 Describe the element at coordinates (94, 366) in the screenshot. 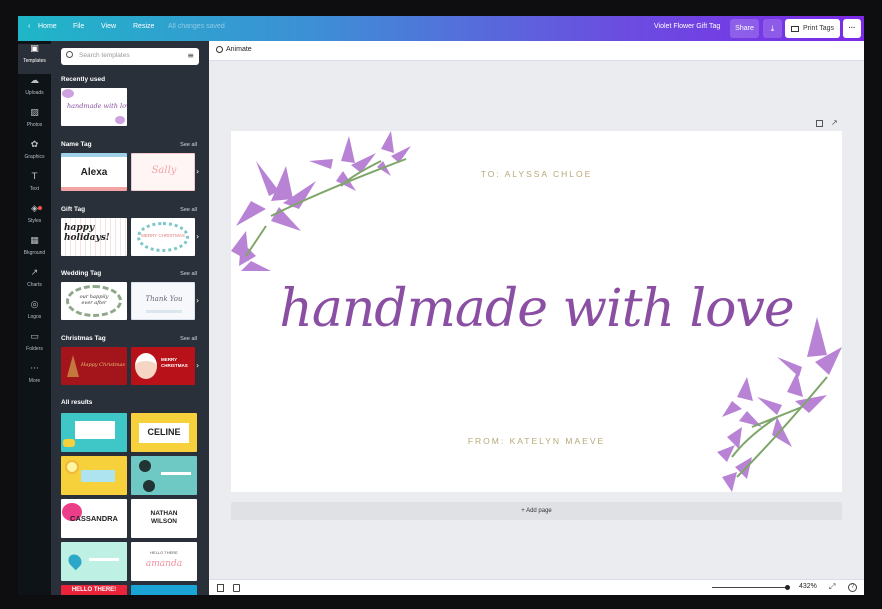

I see `christmas-tag-thumb: Happy Christmas` at that location.